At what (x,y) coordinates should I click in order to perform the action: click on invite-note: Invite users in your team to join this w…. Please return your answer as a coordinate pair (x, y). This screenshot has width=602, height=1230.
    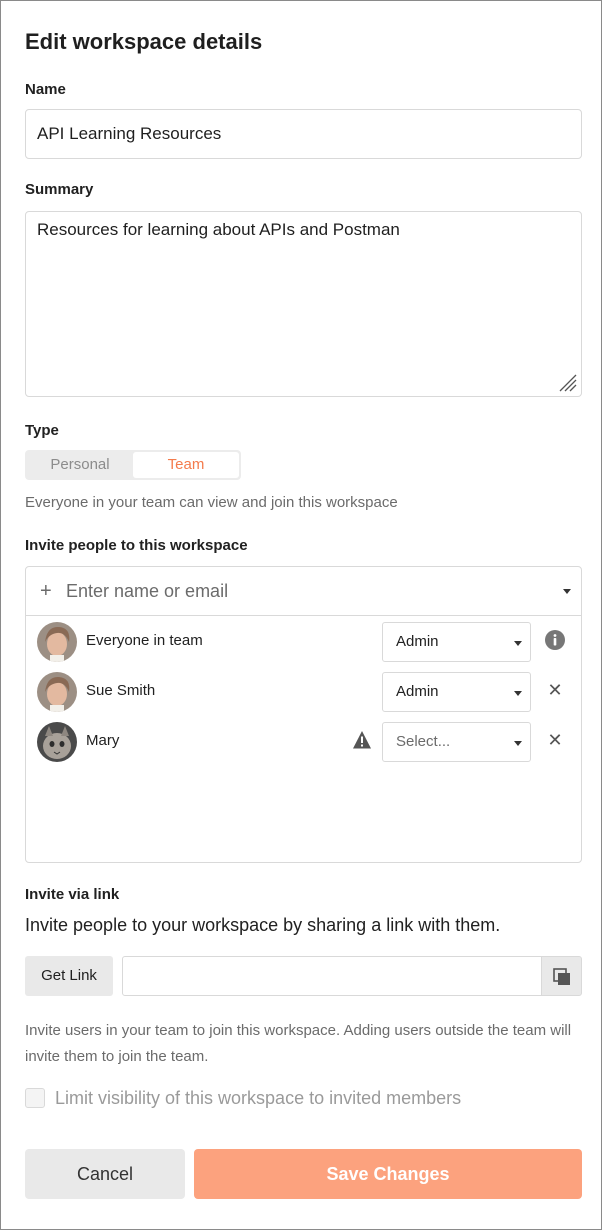
    Looking at the image, I should click on (298, 1043).